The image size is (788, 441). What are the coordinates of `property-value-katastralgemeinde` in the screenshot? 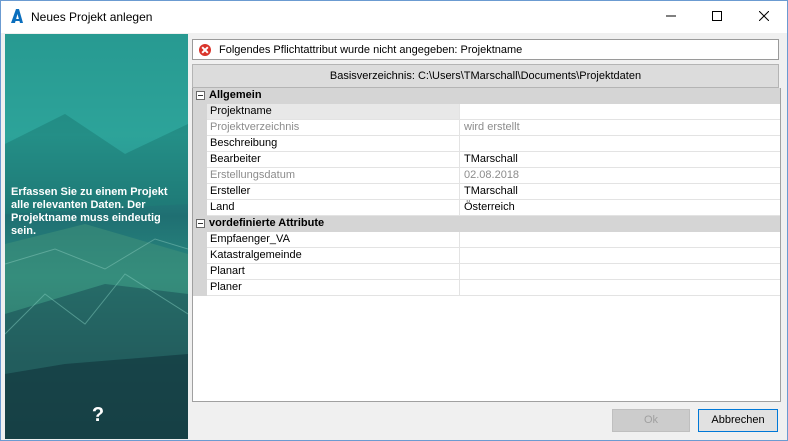 It's located at (620, 256).